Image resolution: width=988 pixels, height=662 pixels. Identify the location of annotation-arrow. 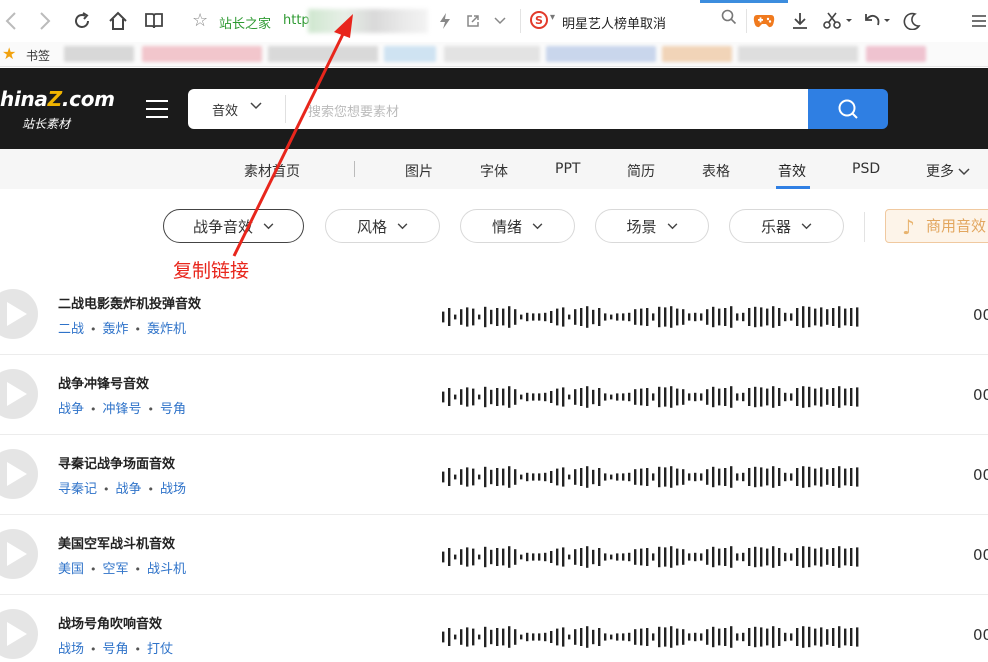
(292, 135).